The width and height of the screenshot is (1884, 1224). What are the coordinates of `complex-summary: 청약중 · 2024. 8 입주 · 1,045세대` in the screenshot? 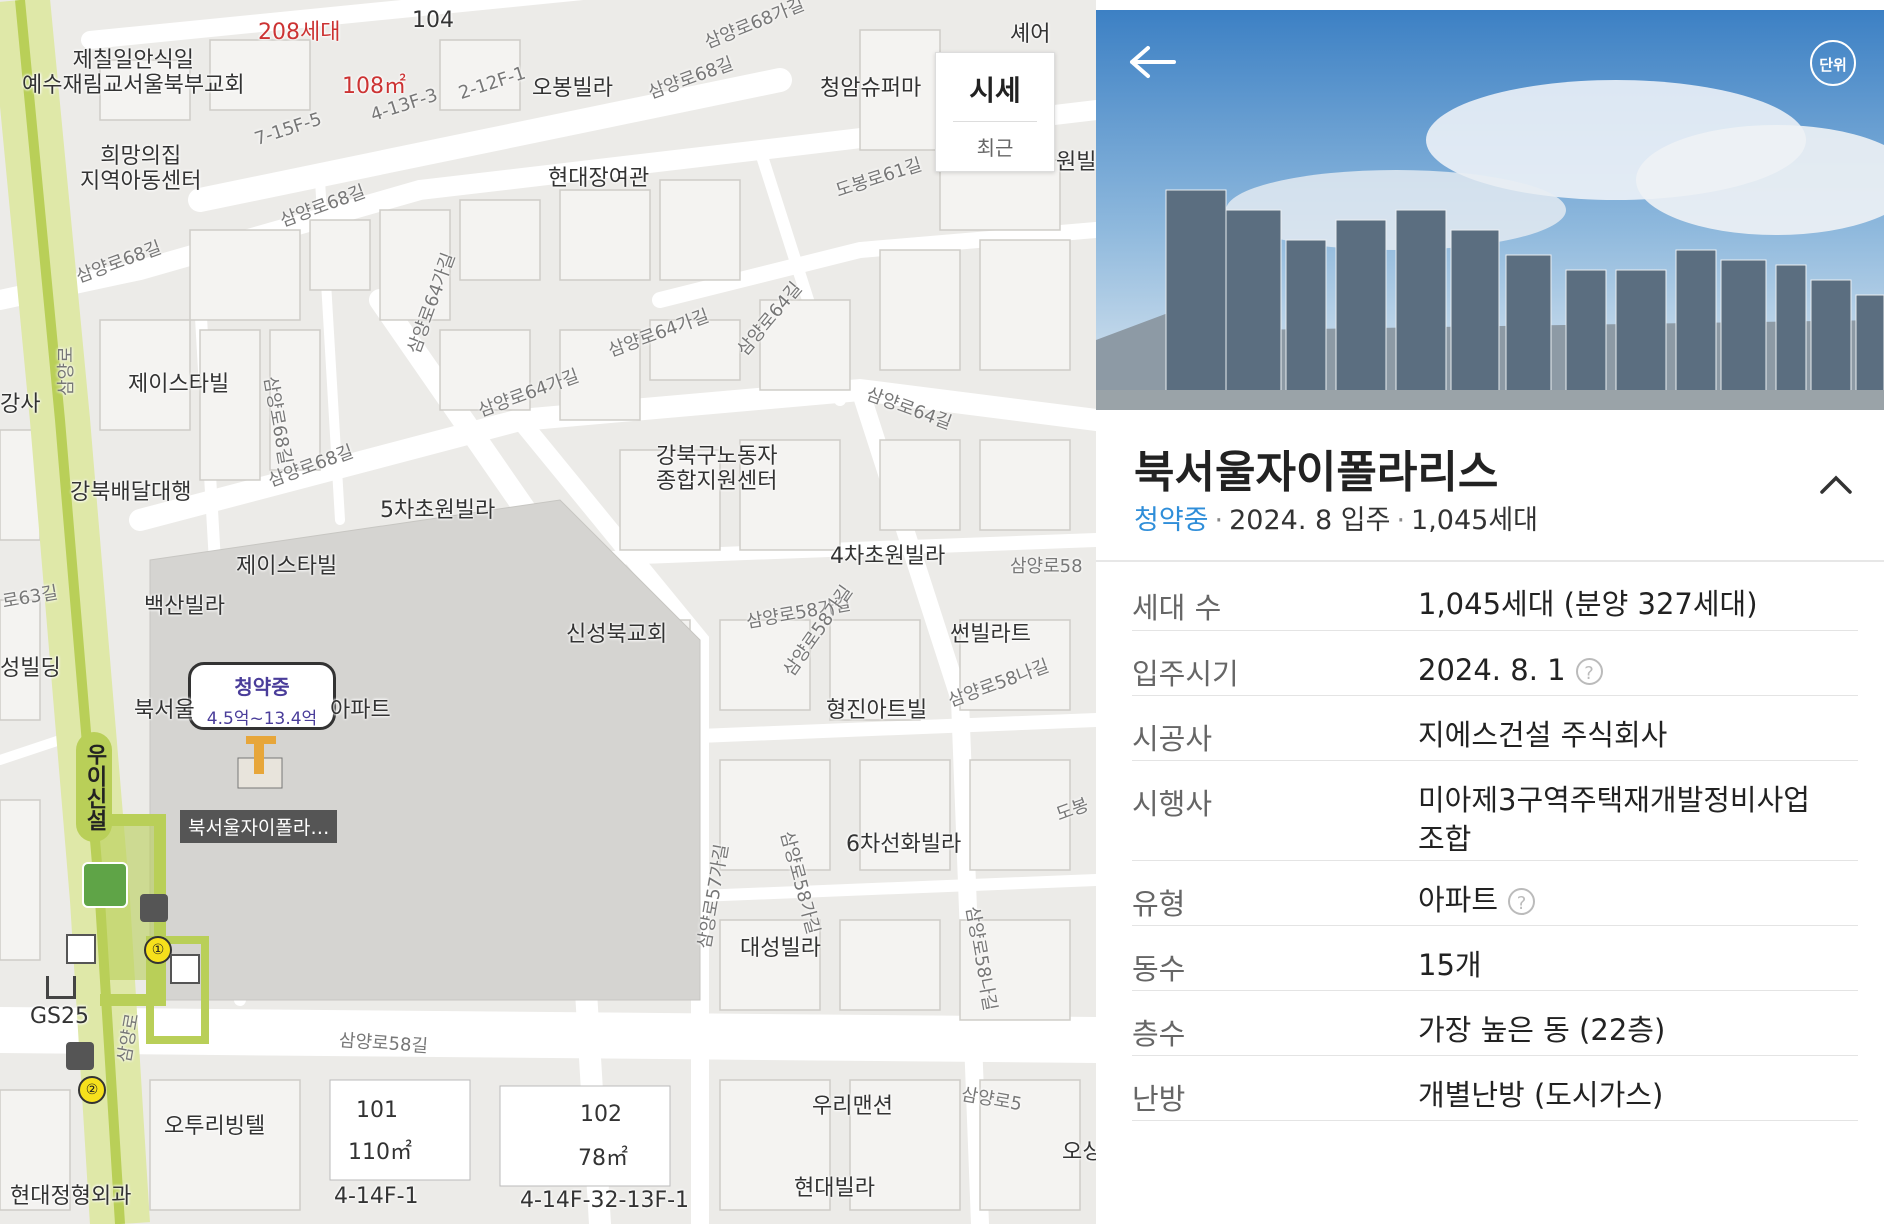 It's located at (1336, 517).